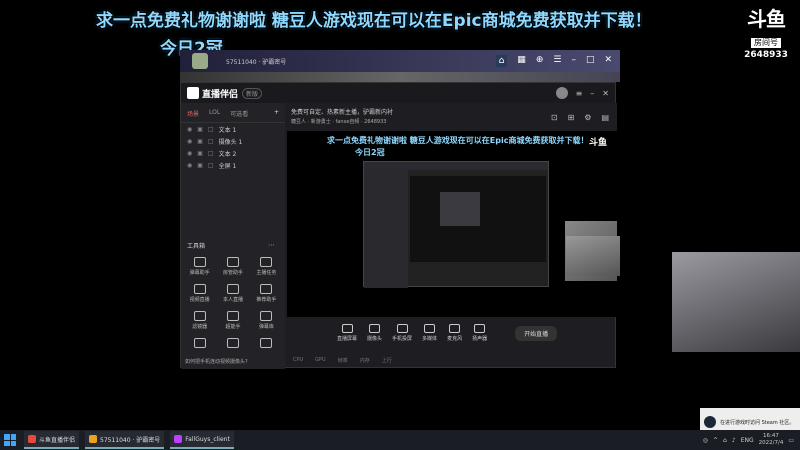 This screenshot has width=800, height=450. I want to click on source-row: ◉ ▣ □ 摄像头 1, so click(233, 141).